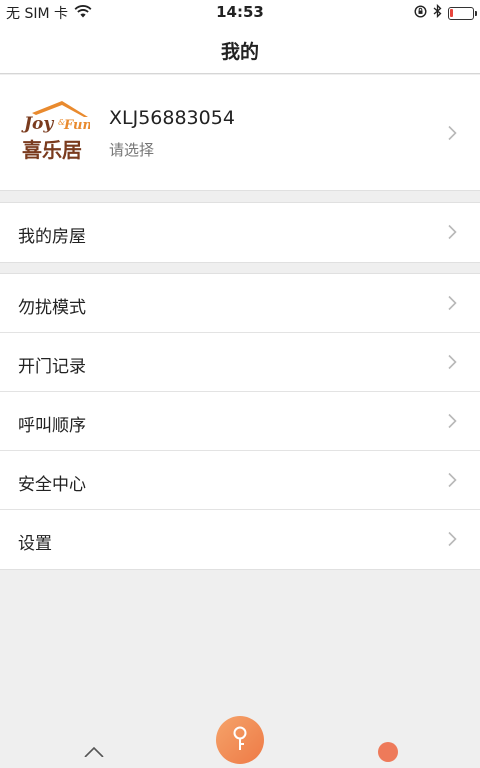 The height and width of the screenshot is (768, 480). I want to click on status-right, so click(445, 12).